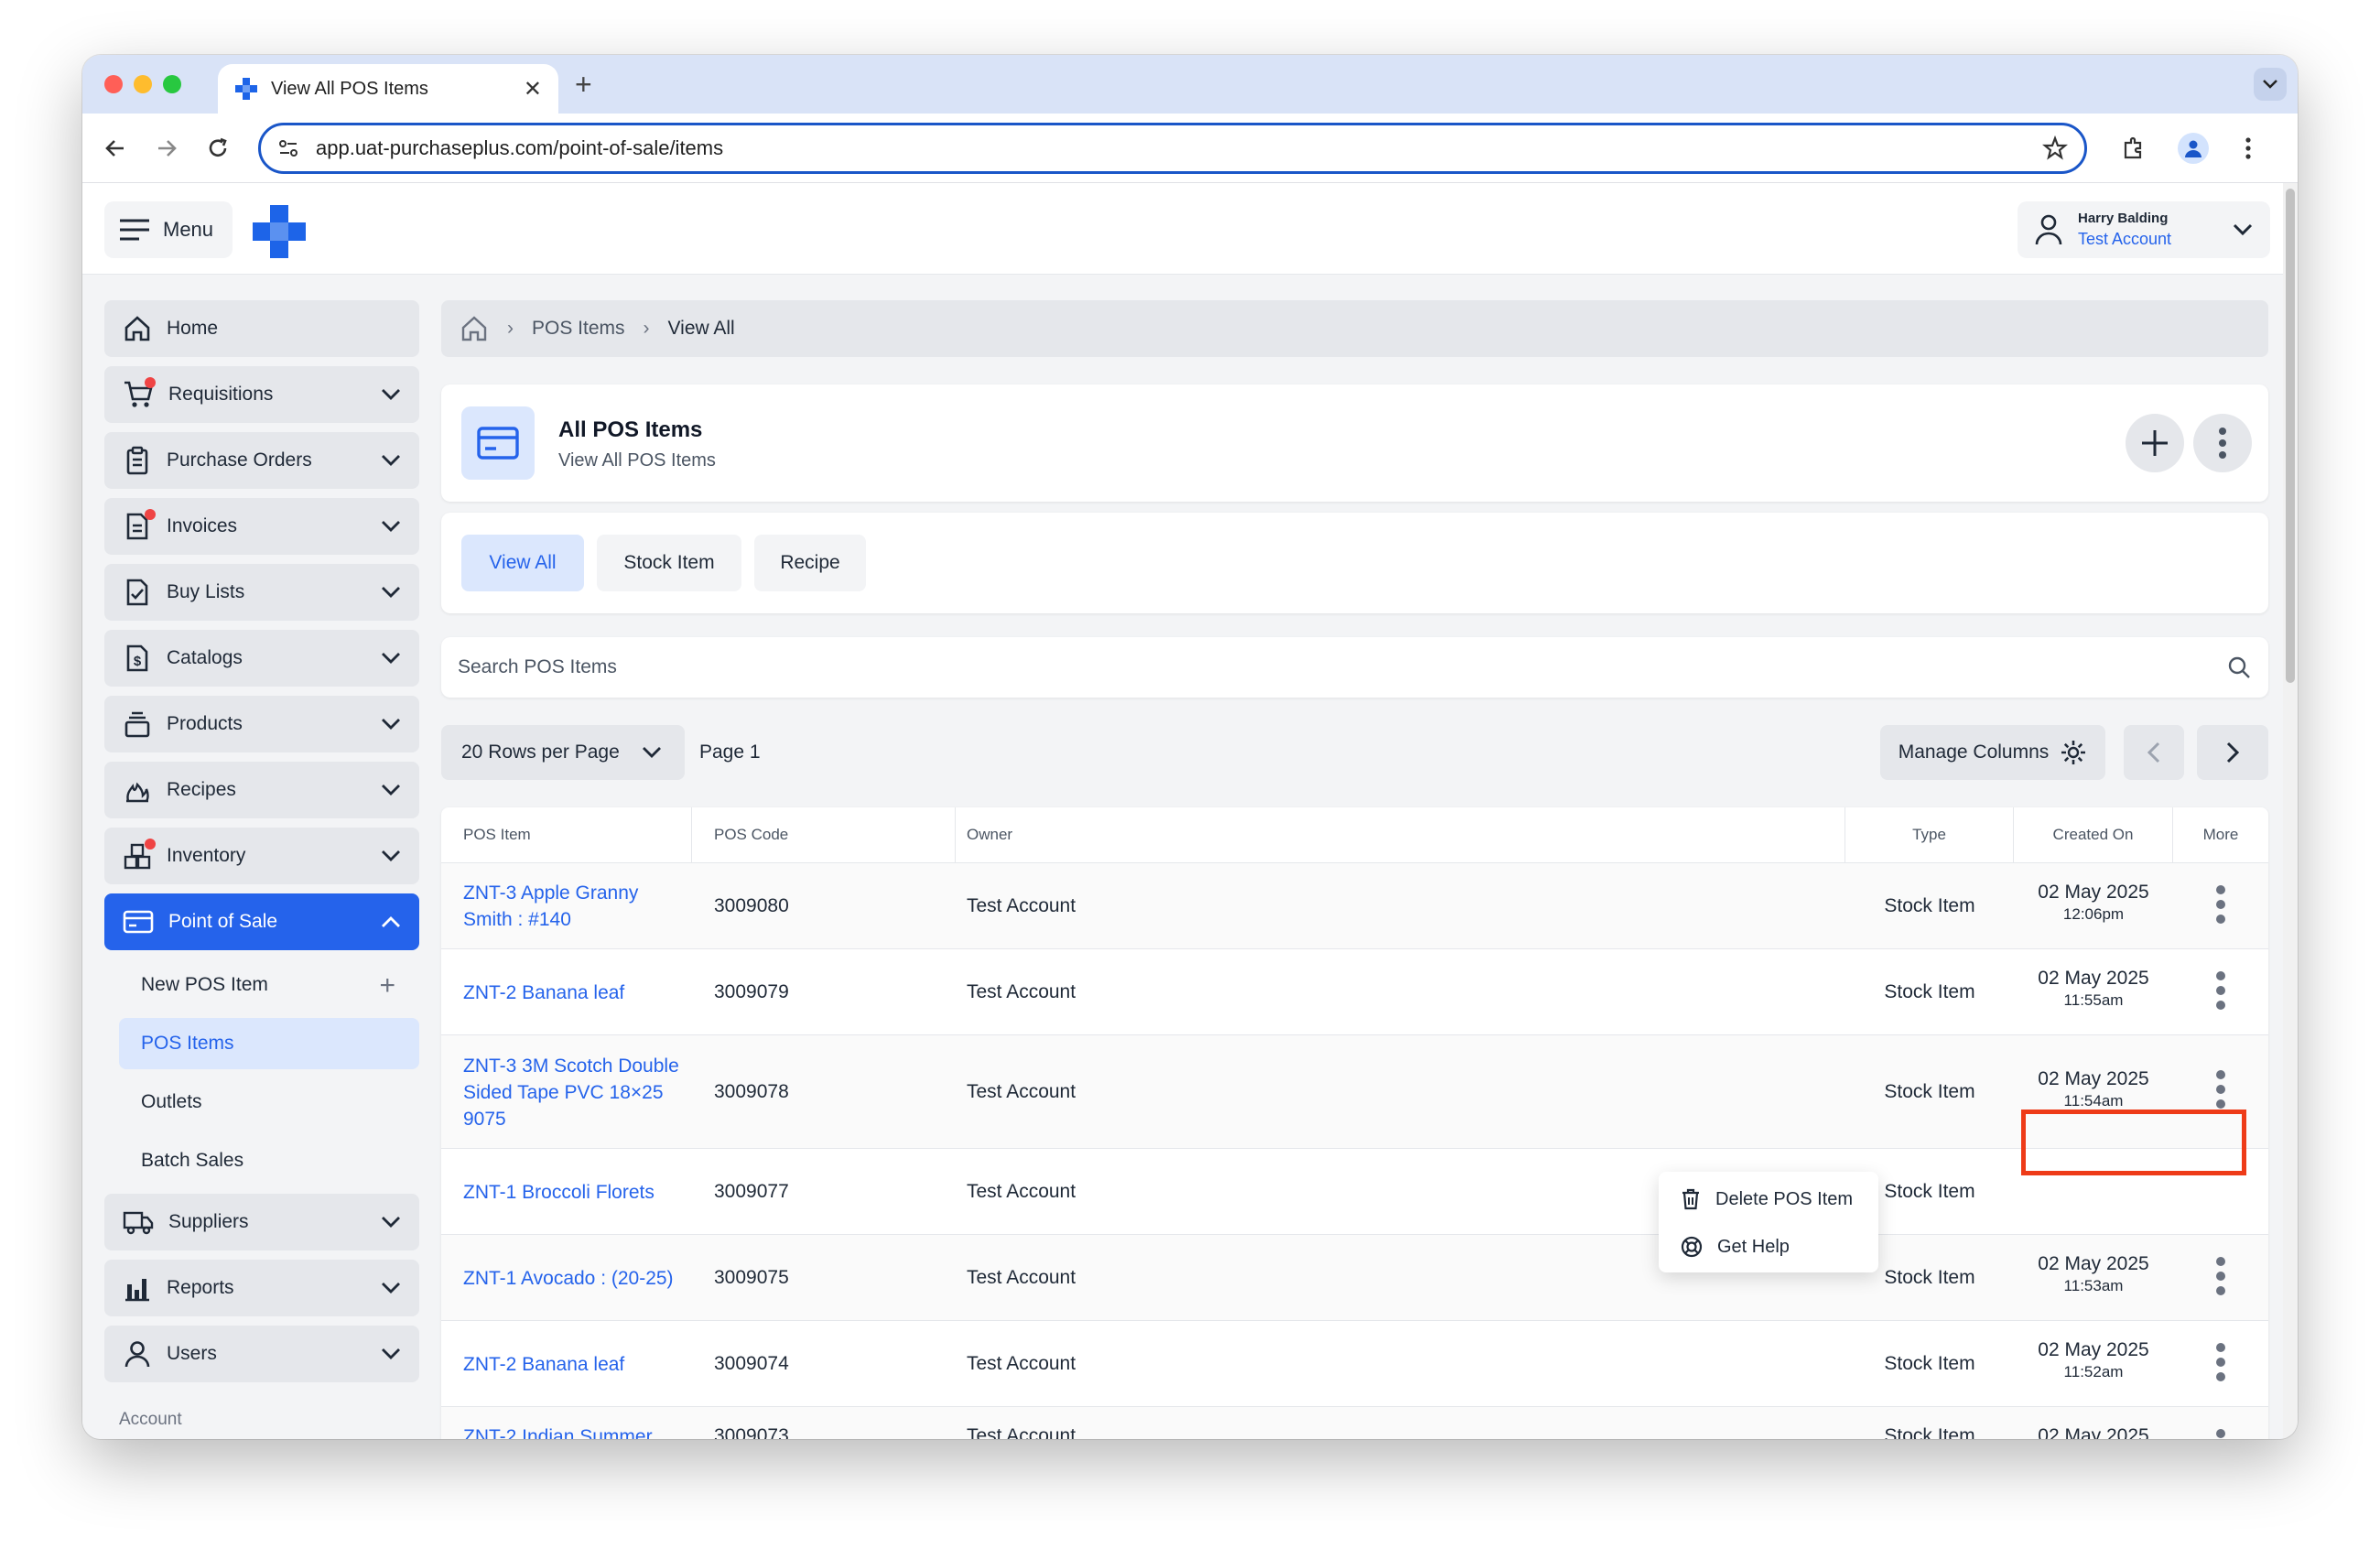 This screenshot has width=2380, height=1548. What do you see at coordinates (1400, 835) in the screenshot?
I see `column-header-owner: Owner` at bounding box center [1400, 835].